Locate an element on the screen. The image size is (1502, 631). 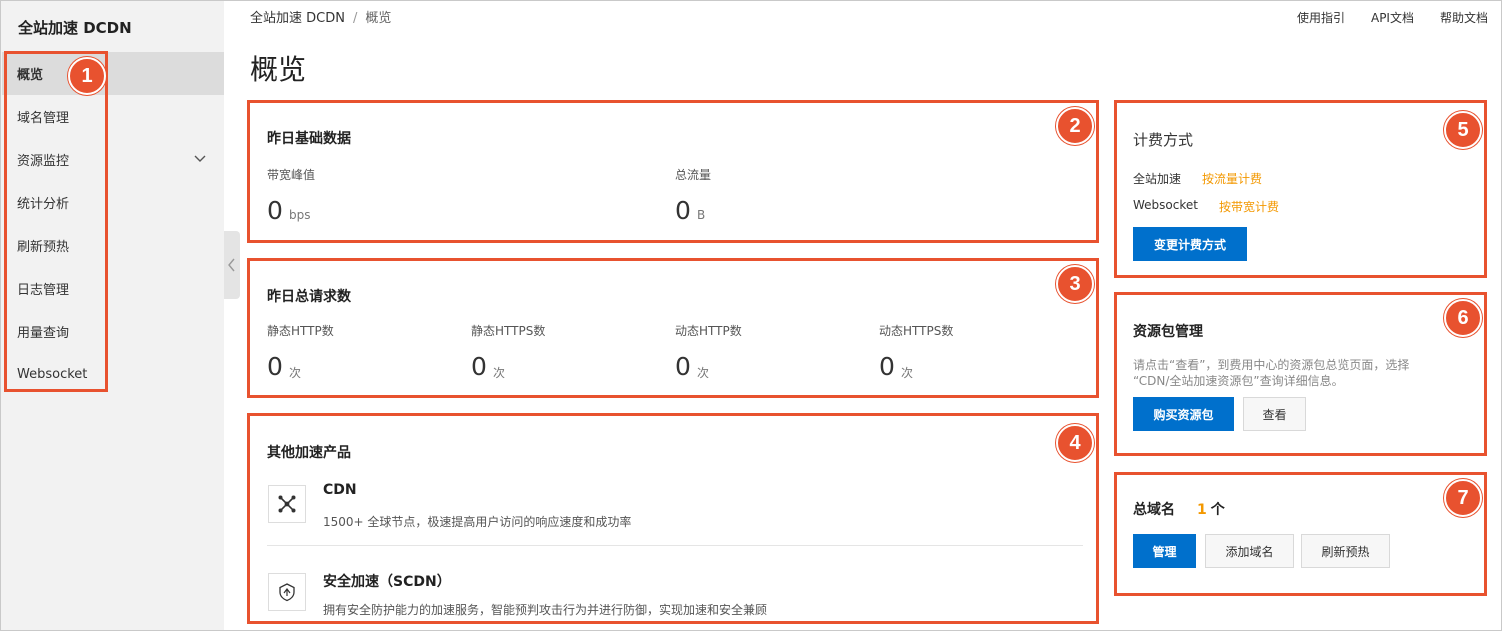
static-http-label: 静态HTTP数 is located at coordinates (300, 331).